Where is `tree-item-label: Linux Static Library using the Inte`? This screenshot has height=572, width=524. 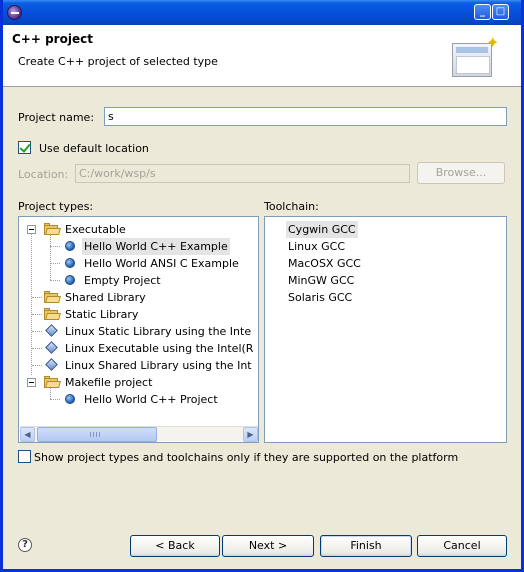
tree-item-label: Linux Static Library using the Inte is located at coordinates (158, 331).